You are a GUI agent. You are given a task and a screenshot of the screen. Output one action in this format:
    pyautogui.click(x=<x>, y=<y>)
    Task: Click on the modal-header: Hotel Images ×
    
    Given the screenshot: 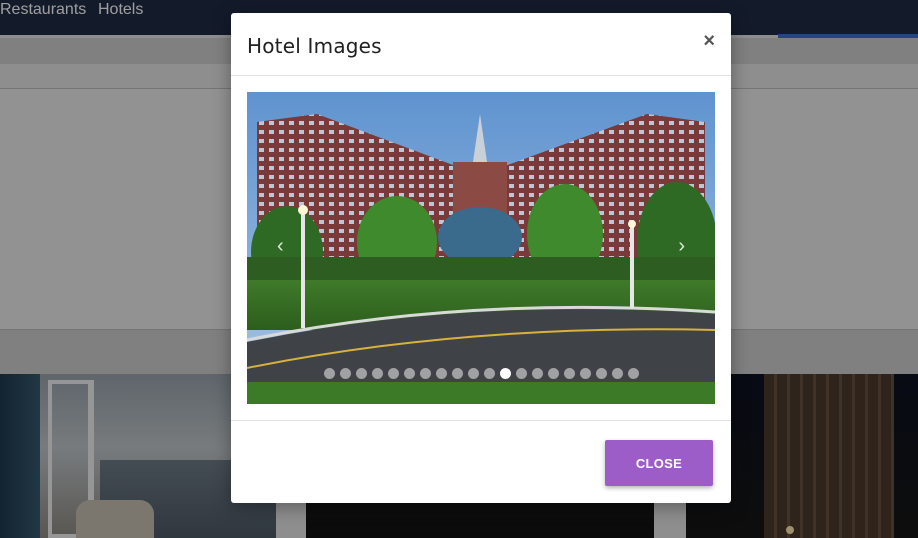 What is the action you would take?
    pyautogui.click(x=481, y=44)
    